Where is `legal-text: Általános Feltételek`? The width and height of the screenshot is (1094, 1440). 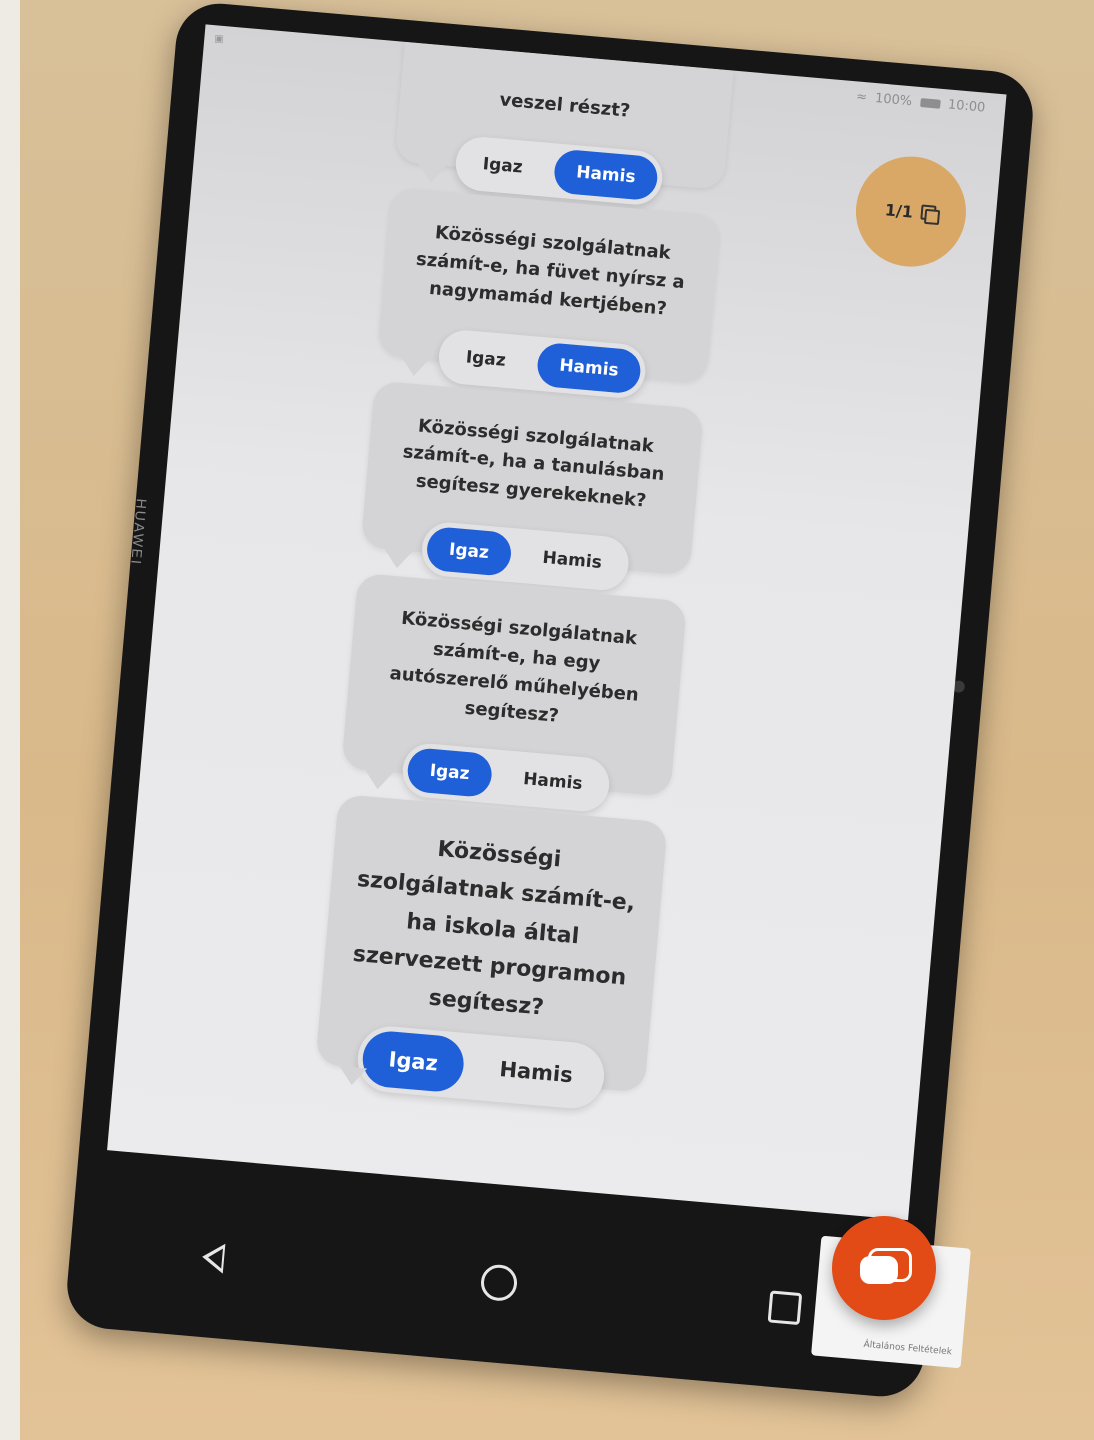 legal-text: Általános Feltételek is located at coordinates (908, 1348).